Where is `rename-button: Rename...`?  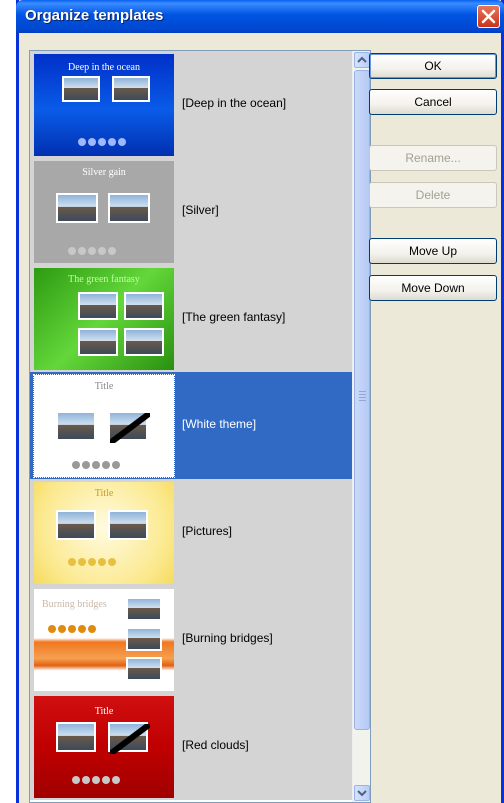
rename-button: Rename... is located at coordinates (433, 158).